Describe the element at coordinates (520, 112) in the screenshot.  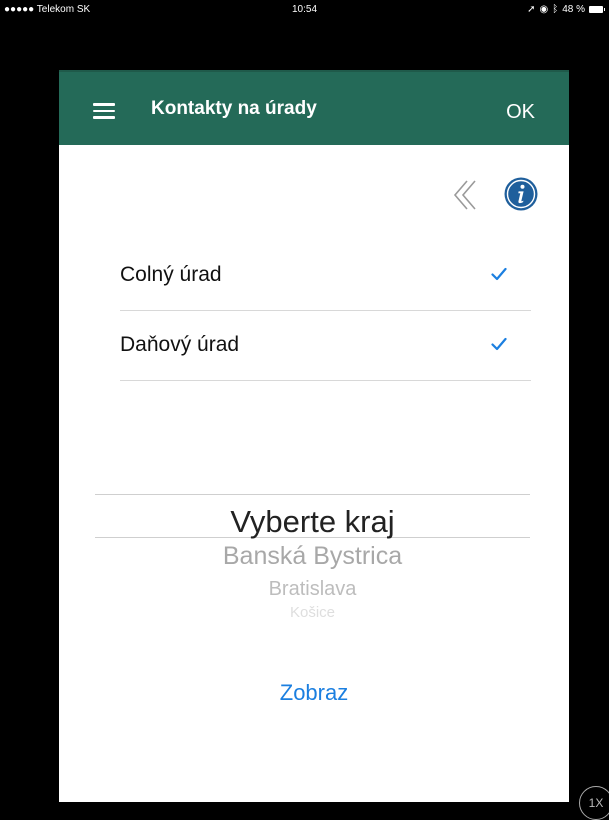
I see `ok-button: OK` at that location.